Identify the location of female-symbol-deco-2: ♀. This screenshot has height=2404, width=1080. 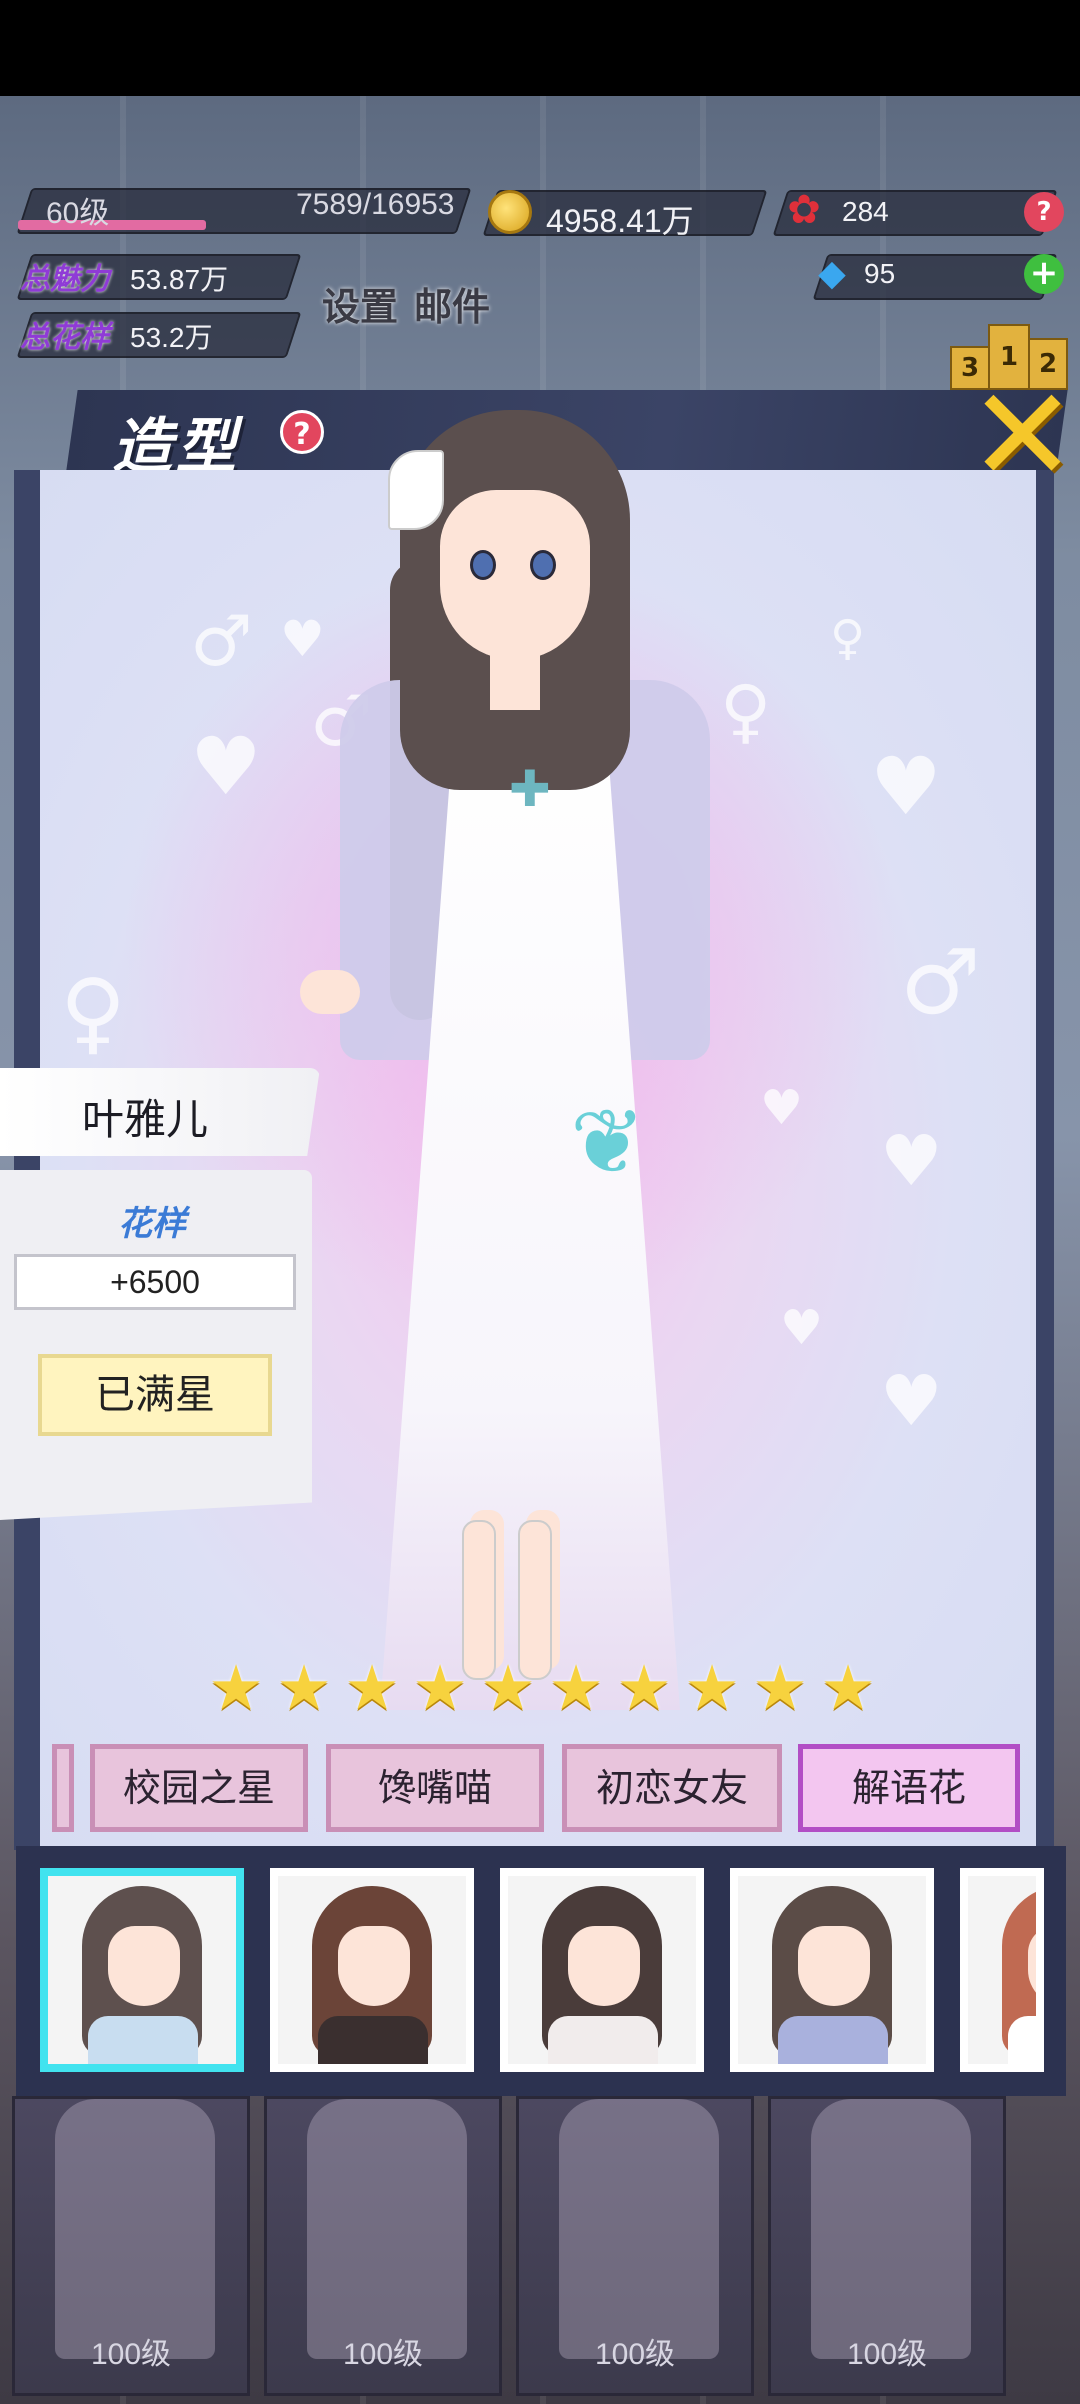
(848, 638).